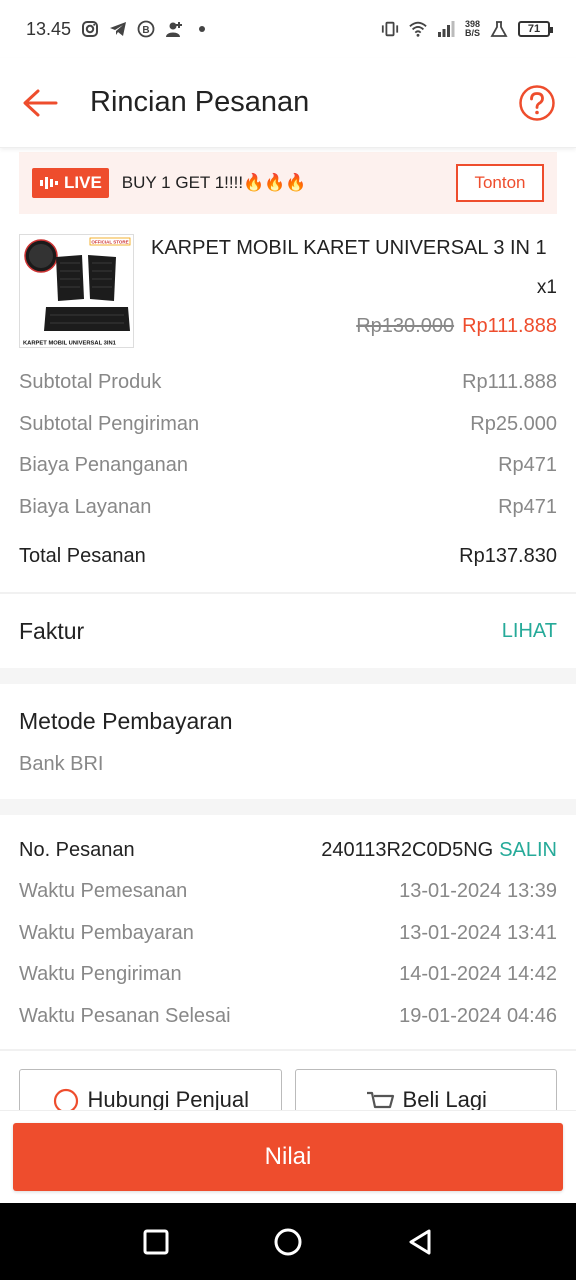  What do you see at coordinates (49, 183) in the screenshot?
I see `live-bars-icon` at bounding box center [49, 183].